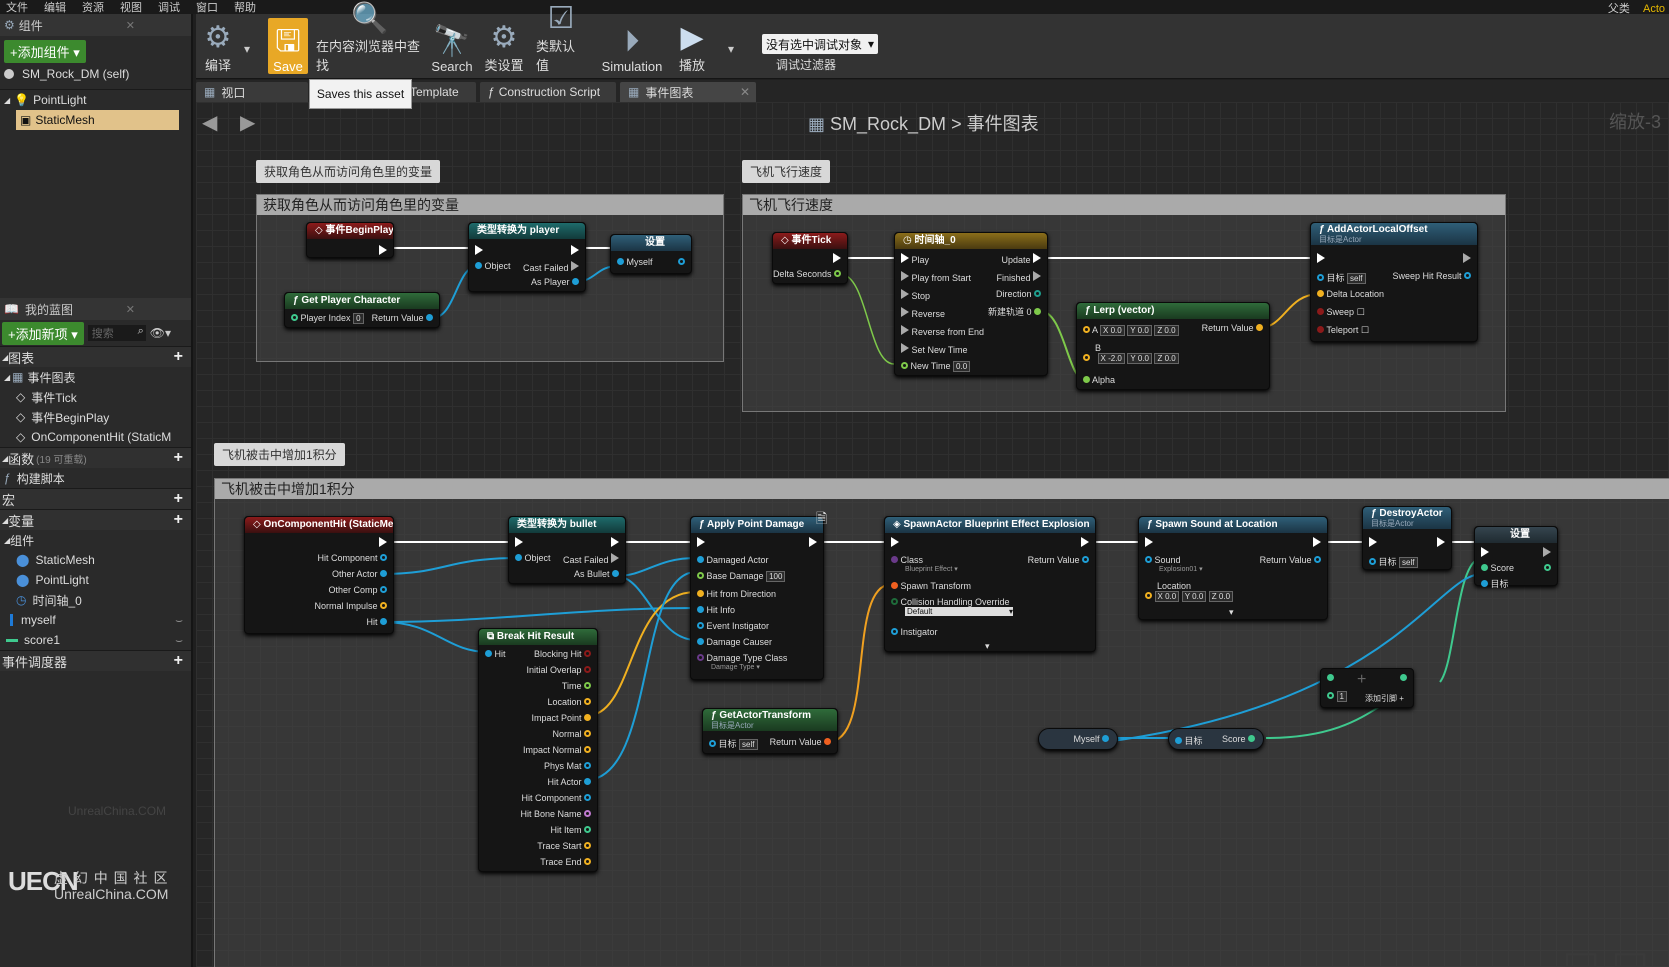  I want to click on compile-button: ⚙ 编译, so click(218, 46).